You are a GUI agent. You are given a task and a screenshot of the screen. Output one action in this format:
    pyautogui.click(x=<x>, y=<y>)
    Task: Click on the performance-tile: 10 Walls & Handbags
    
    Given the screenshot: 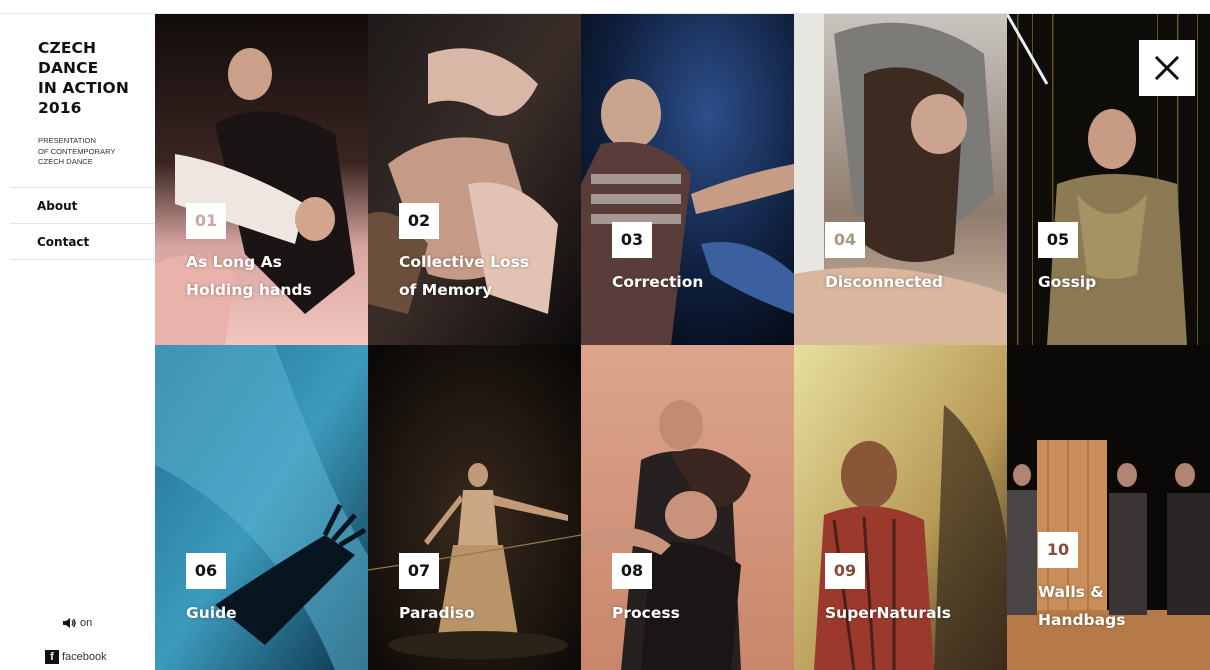 What is the action you would take?
    pyautogui.click(x=1108, y=507)
    